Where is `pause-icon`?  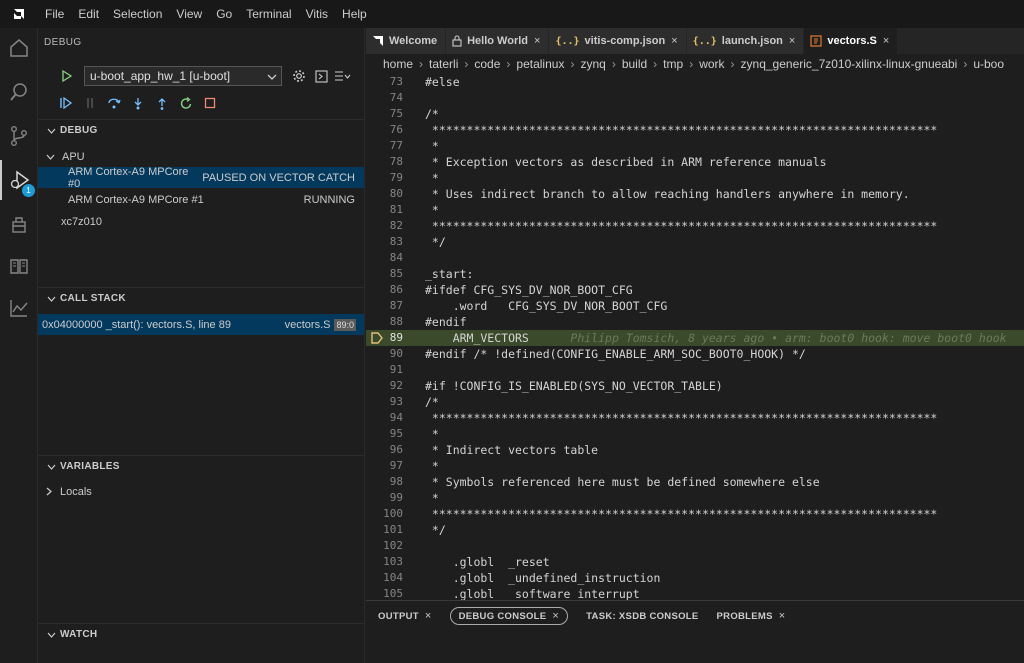
pause-icon is located at coordinates (90, 103).